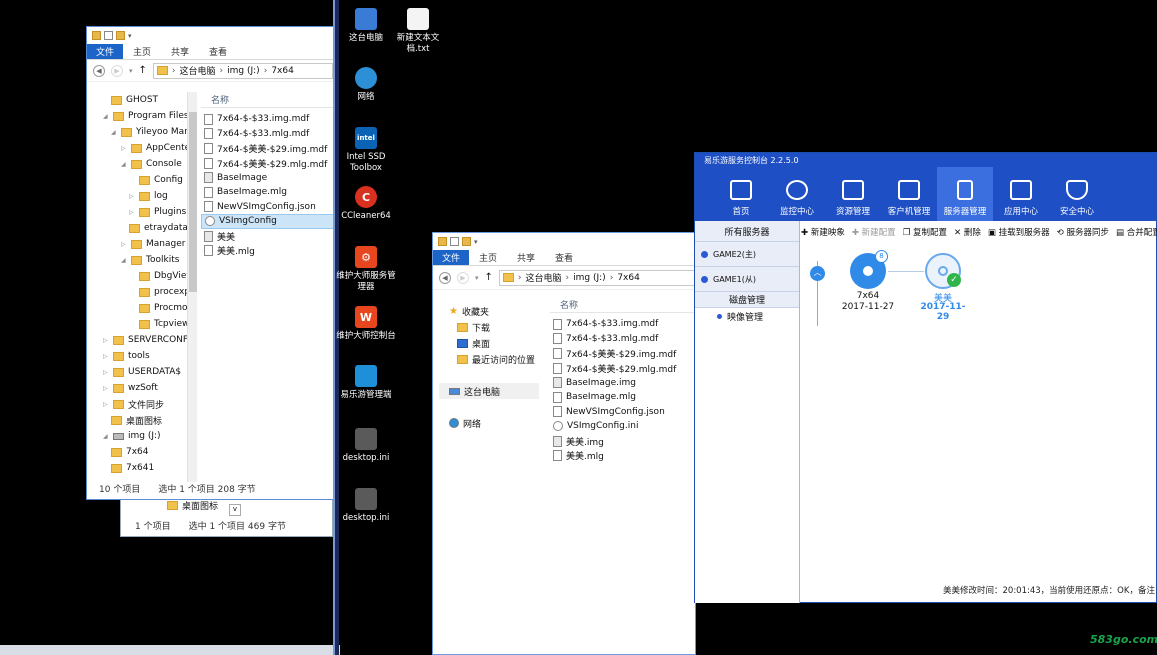 This screenshot has width=1157, height=655. I want to click on tree-item: procexp, so click(141, 292).